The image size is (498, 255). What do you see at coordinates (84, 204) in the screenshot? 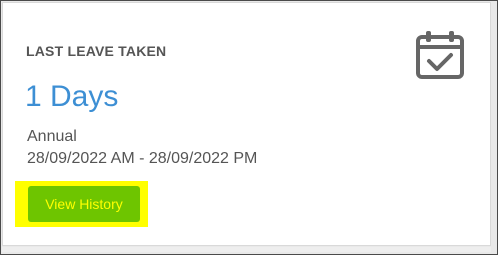
I see `view-history-button: View History` at bounding box center [84, 204].